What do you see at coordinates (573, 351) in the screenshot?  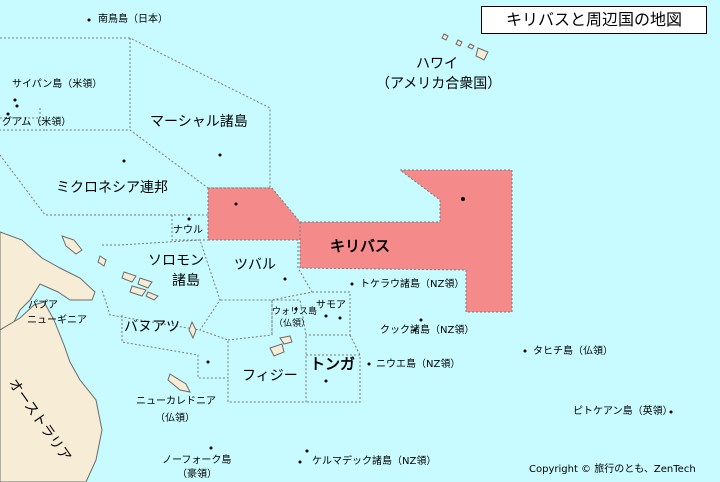 I see `label-tahiti: タヒチ島（仏領）` at bounding box center [573, 351].